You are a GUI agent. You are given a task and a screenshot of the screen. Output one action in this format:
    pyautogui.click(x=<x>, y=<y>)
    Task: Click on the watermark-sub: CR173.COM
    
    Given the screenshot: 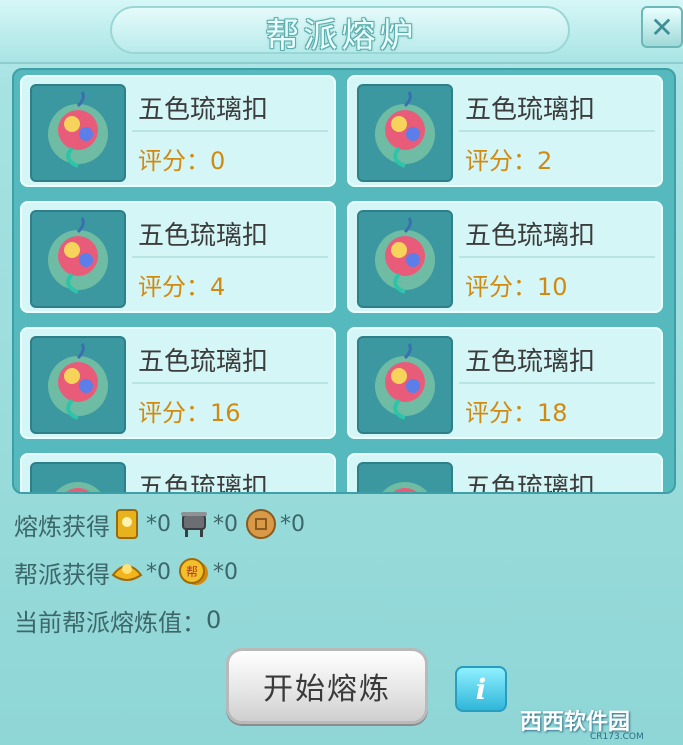 What is the action you would take?
    pyautogui.click(x=617, y=737)
    